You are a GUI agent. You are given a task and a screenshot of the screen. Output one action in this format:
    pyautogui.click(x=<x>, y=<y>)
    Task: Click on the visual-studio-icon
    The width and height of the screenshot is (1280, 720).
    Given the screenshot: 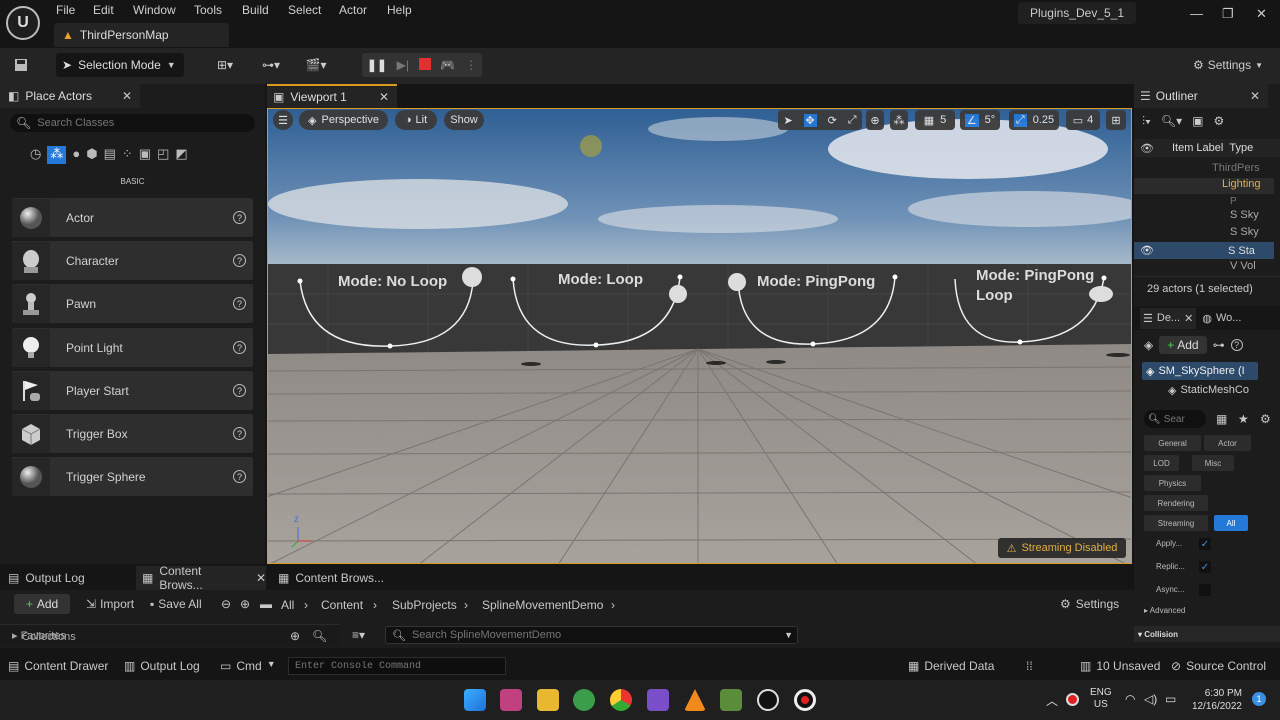 What is the action you would take?
    pyautogui.click(x=658, y=700)
    